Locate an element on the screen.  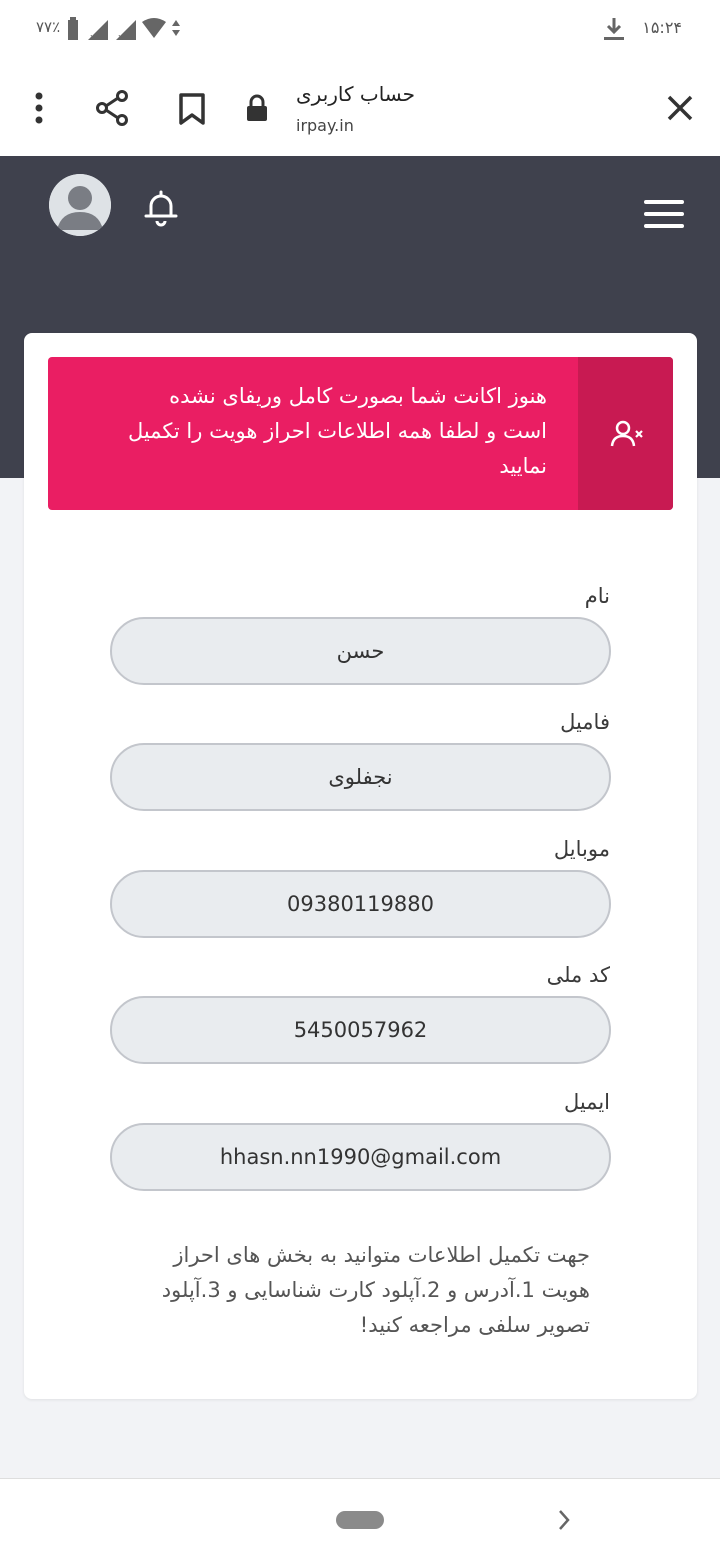
bell-icon is located at coordinates (161, 208).